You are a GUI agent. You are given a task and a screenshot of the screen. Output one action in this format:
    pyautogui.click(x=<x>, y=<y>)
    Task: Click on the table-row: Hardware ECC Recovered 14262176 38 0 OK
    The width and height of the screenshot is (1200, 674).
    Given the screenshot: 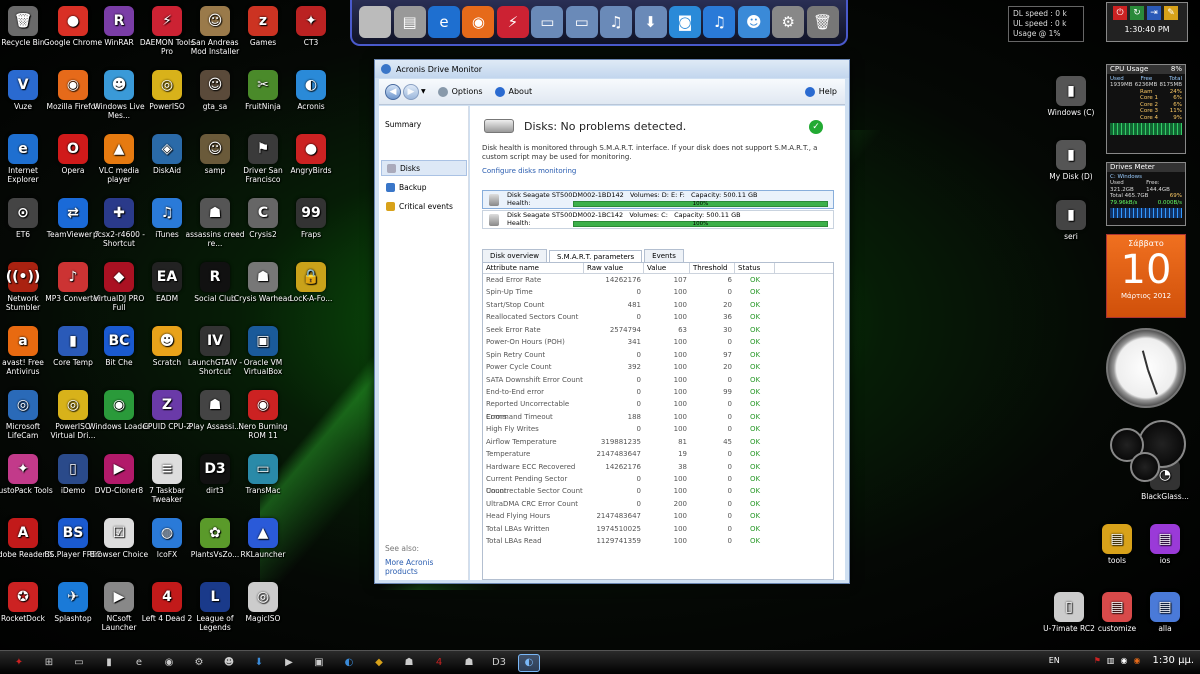 What is the action you would take?
    pyautogui.click(x=658, y=467)
    